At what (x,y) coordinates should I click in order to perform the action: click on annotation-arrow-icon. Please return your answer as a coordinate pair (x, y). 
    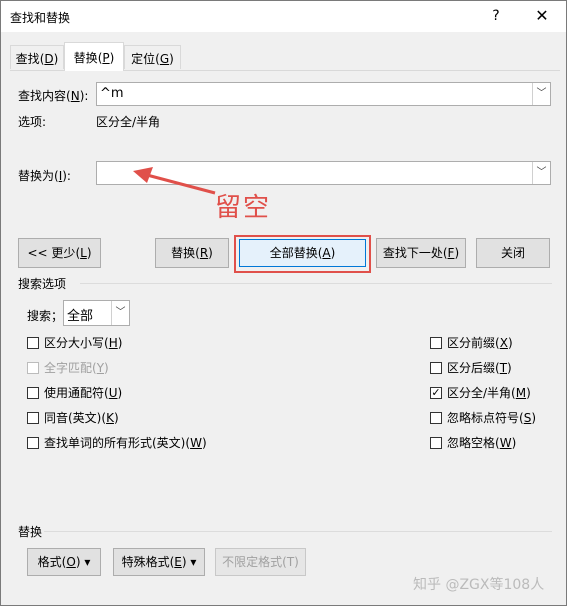
    Looking at the image, I should click on (174, 181).